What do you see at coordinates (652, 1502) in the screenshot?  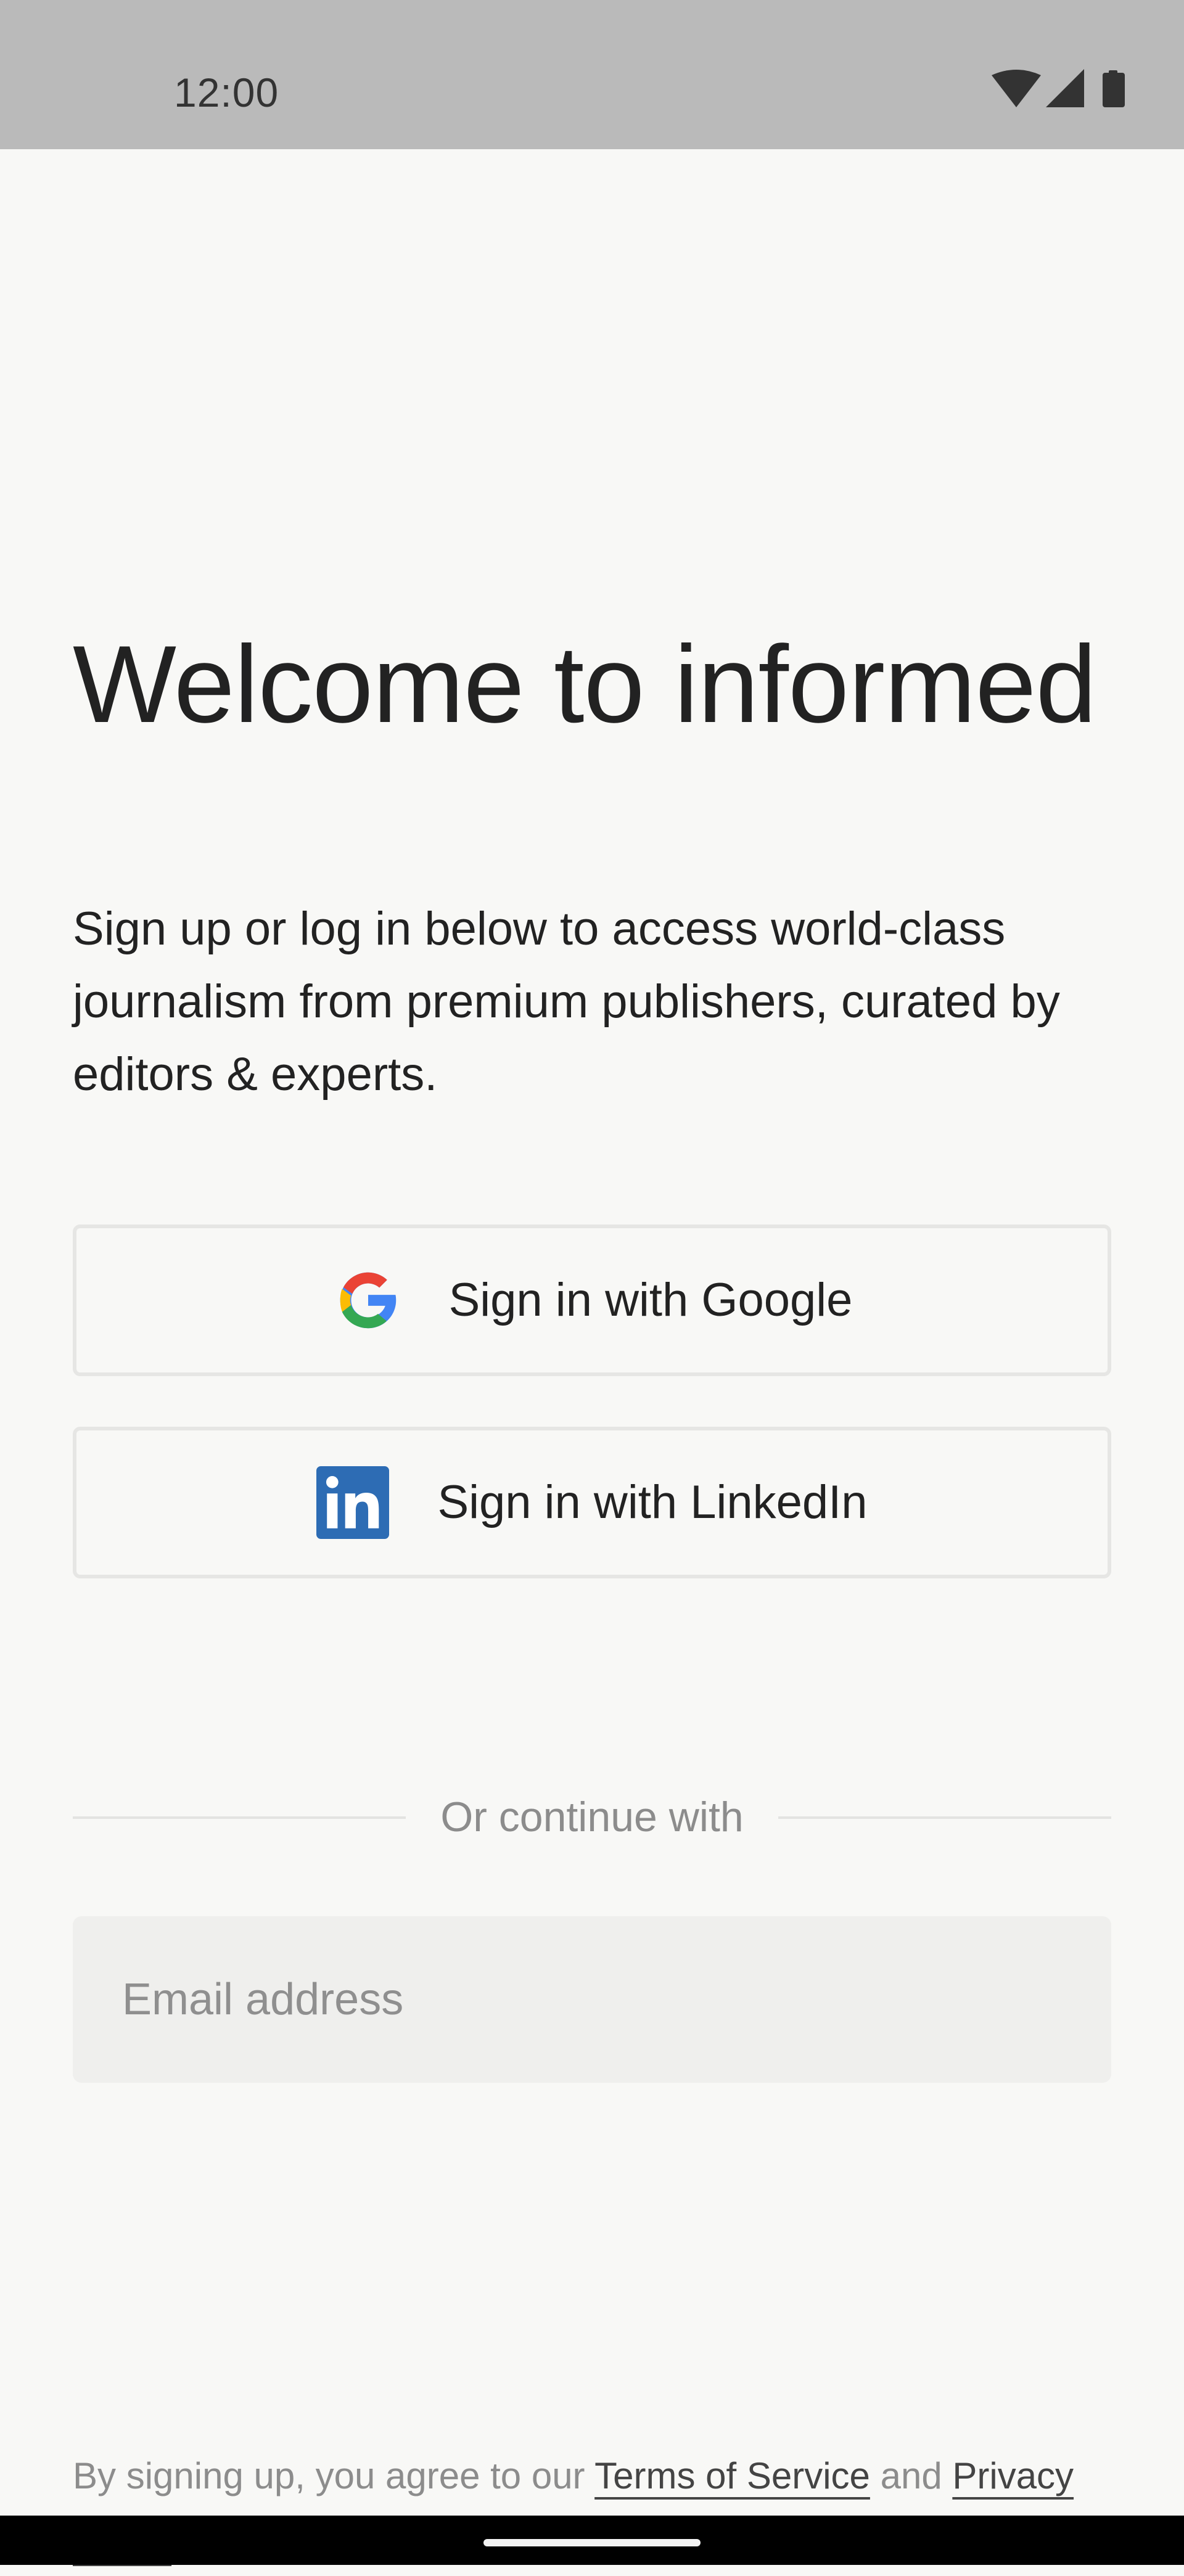 I see `linkedin-button-label: Sign in with LinkedIn` at bounding box center [652, 1502].